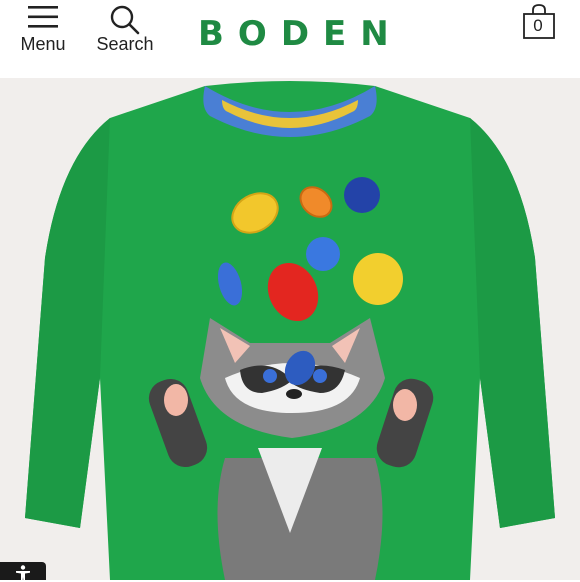 The width and height of the screenshot is (580, 582). Describe the element at coordinates (43, 17) in the screenshot. I see `hamburger-icon` at that location.